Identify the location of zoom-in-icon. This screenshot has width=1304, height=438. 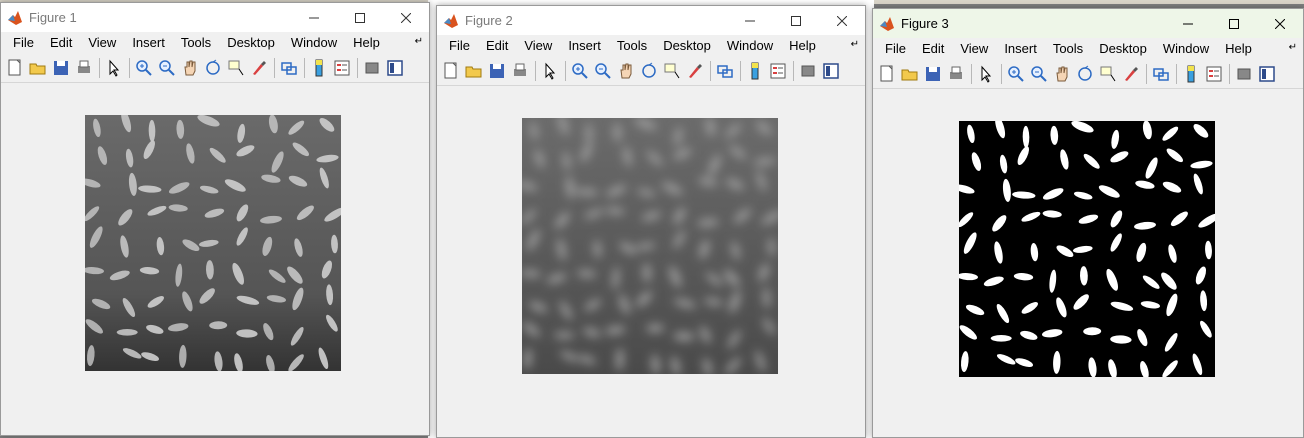
(580, 71).